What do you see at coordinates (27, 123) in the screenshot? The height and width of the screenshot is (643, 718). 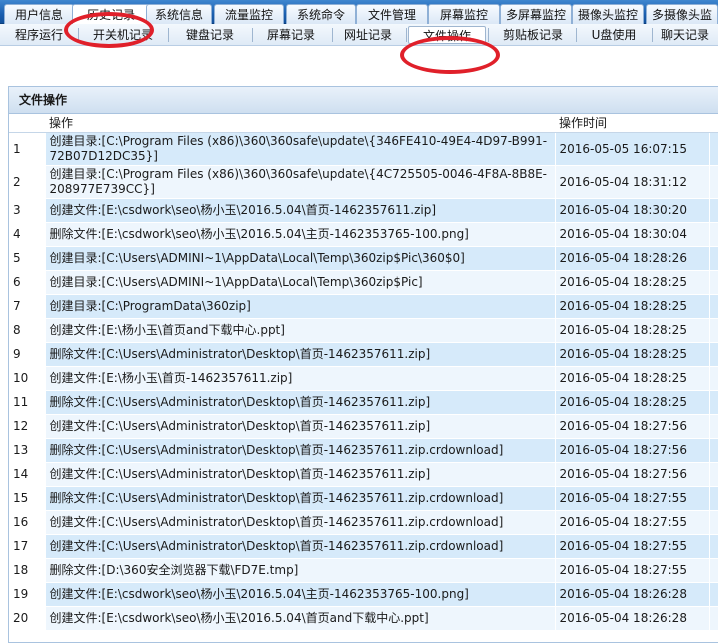 I see `column-header-index` at bounding box center [27, 123].